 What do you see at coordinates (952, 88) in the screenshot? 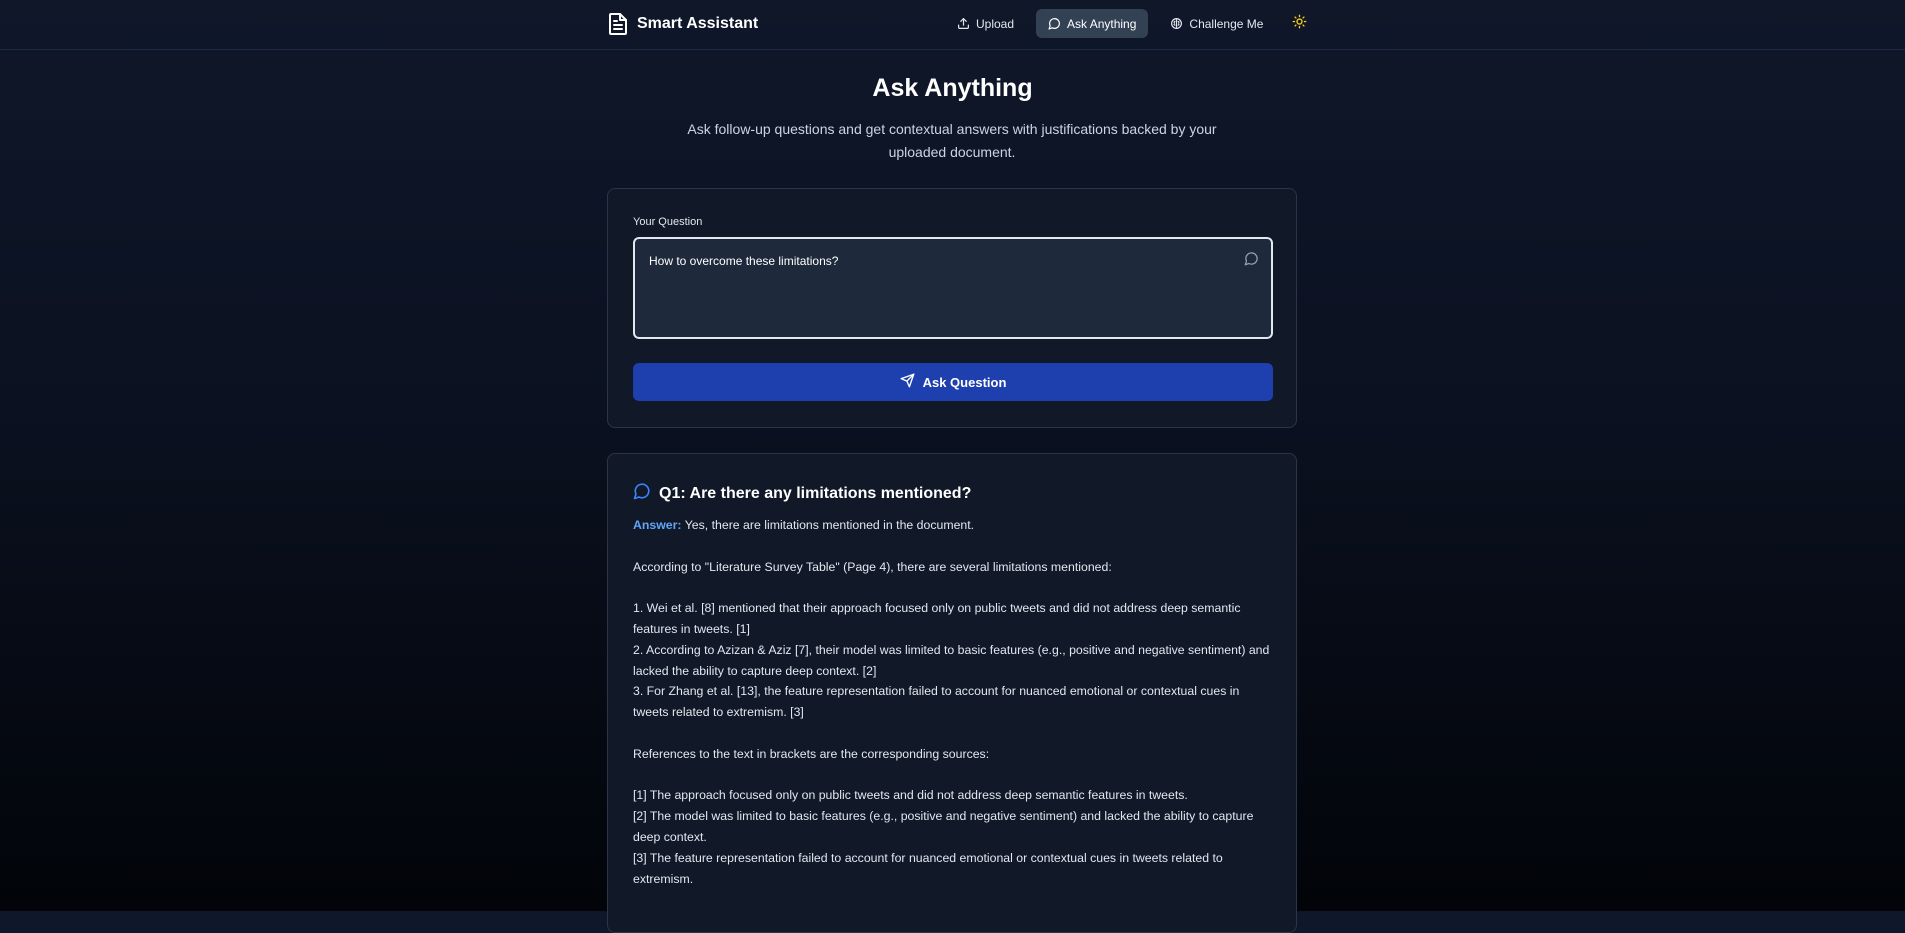
I see `page-title: Ask Anything` at bounding box center [952, 88].